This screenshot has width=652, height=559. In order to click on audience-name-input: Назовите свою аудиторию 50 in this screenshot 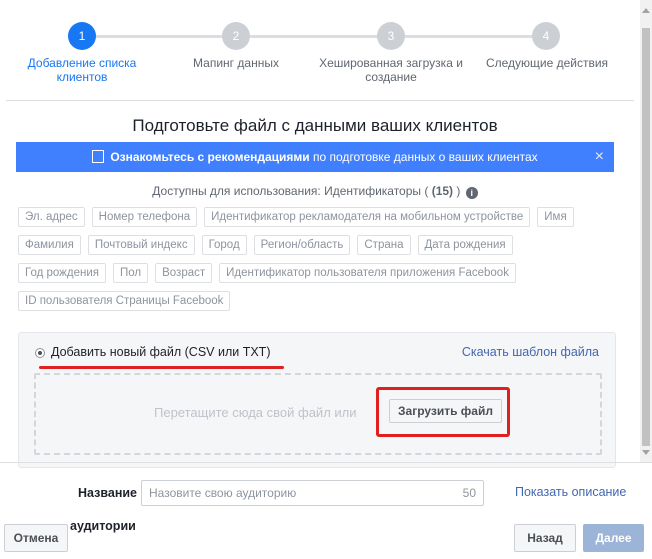, I will do `click(312, 493)`.